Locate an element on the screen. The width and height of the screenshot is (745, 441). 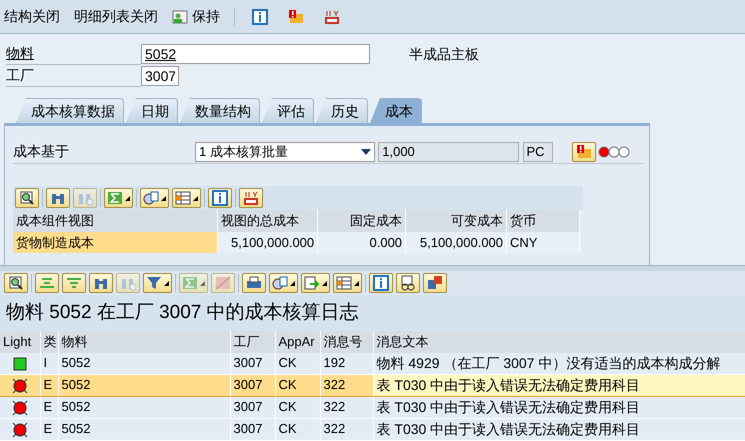
table-cell: 货物制造成本 is located at coordinates (115, 242).